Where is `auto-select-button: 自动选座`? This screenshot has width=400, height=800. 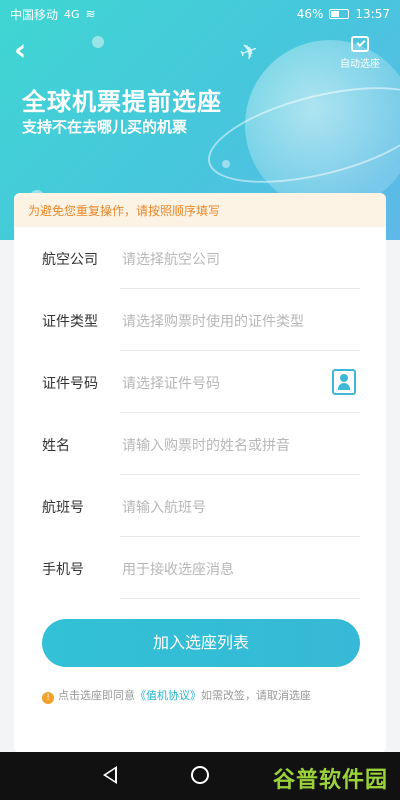
auto-select-button: 自动选座 is located at coordinates (360, 53).